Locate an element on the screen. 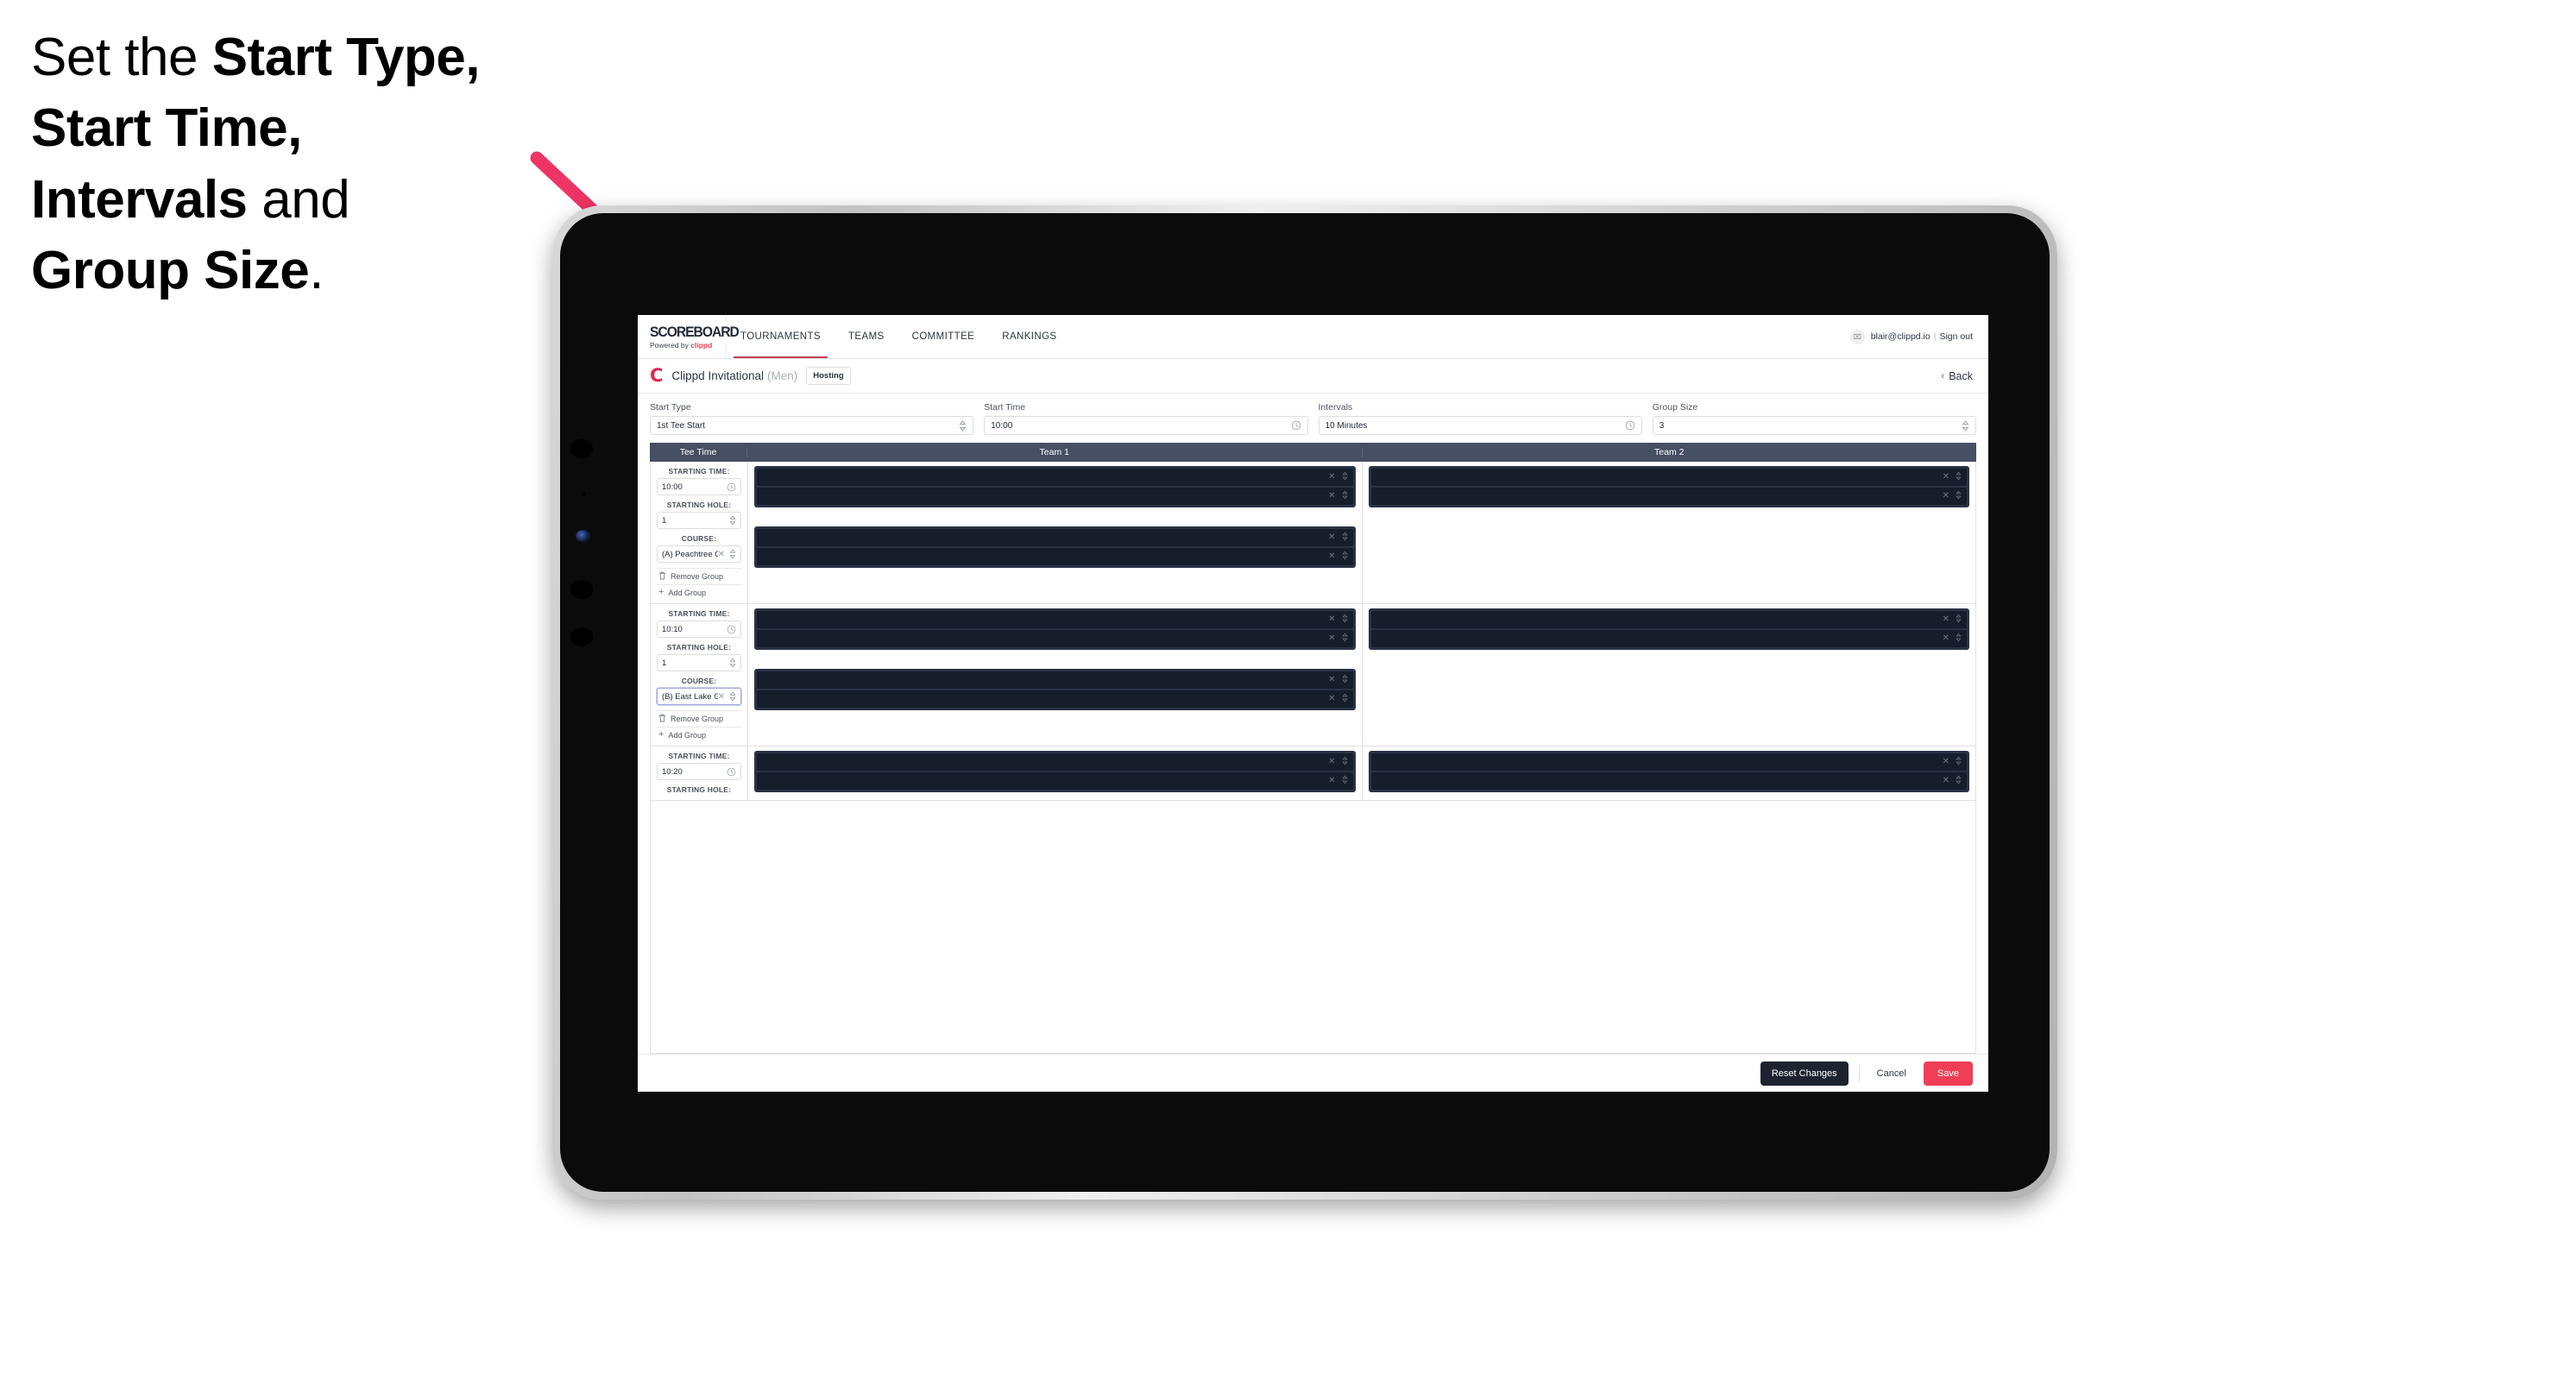 Image resolution: width=2576 pixels, height=1386 pixels. back-button: ‹ Back is located at coordinates (1958, 376).